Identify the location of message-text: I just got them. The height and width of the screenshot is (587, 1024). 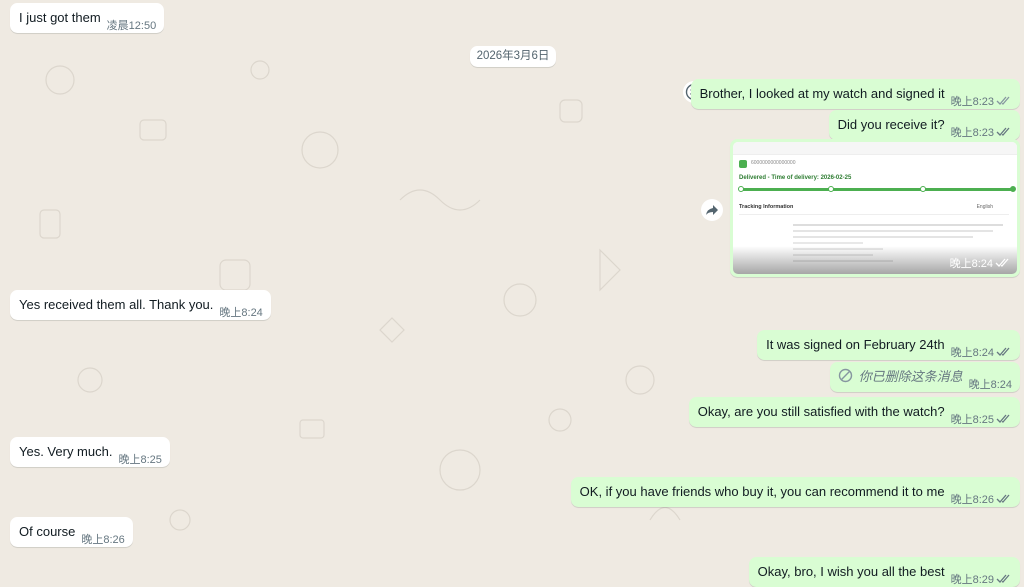
(60, 17).